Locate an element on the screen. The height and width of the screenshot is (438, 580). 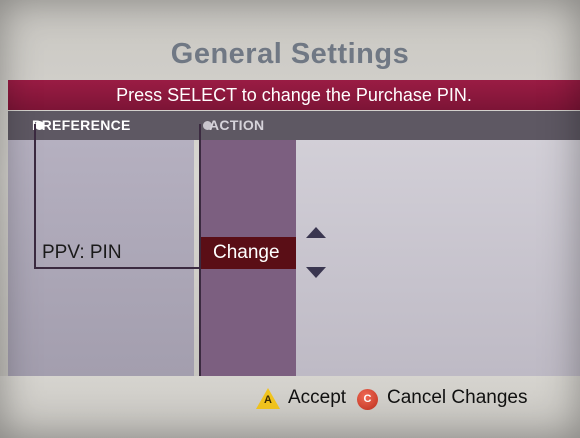
scroll-up-arrow-icon is located at coordinates (316, 232).